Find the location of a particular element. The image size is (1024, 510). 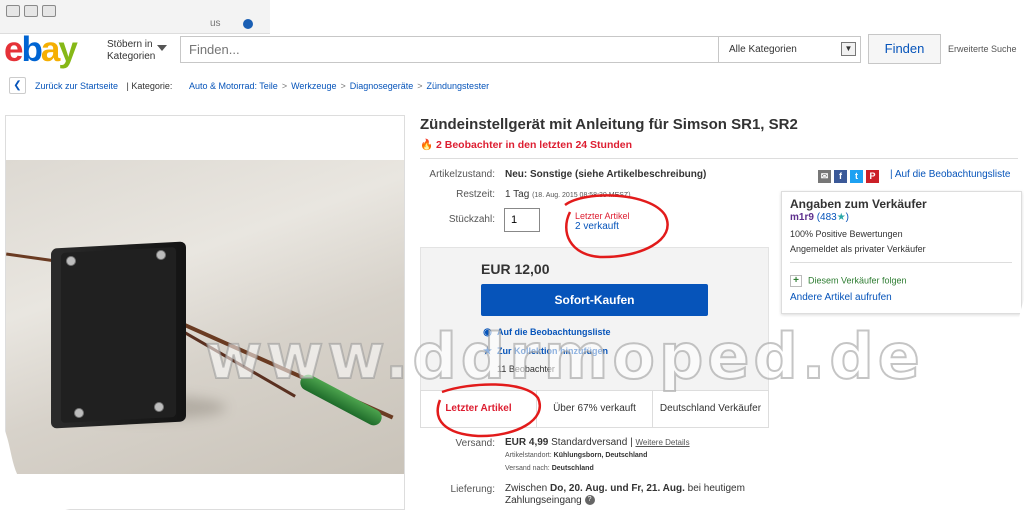

twitter-icon: t is located at coordinates (856, 177).